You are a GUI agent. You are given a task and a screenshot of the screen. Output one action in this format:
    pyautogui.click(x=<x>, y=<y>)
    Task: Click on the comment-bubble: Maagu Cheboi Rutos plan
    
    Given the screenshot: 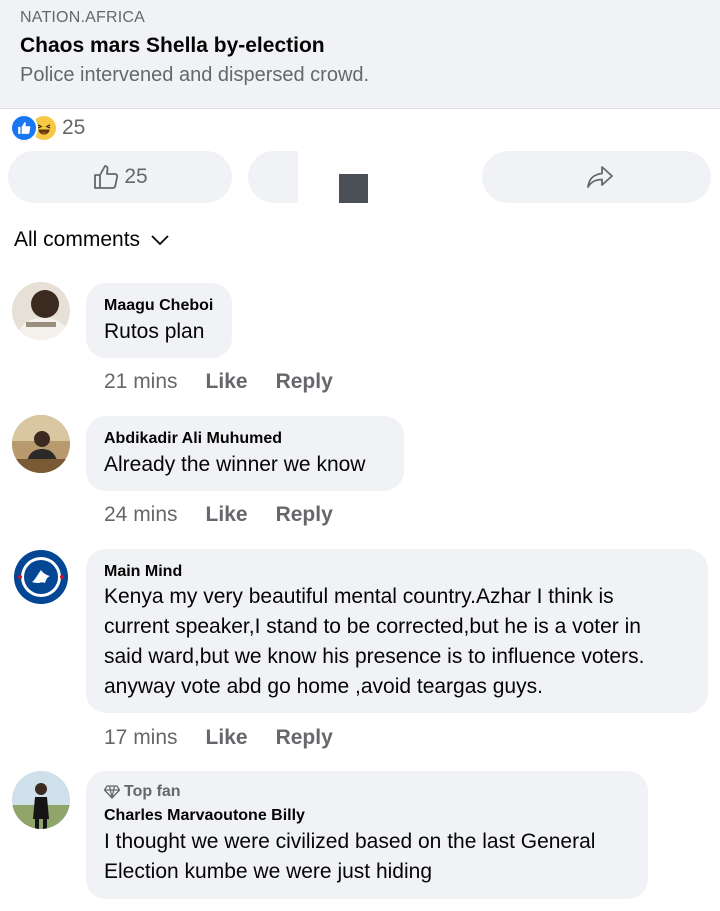 What is the action you would take?
    pyautogui.click(x=159, y=320)
    